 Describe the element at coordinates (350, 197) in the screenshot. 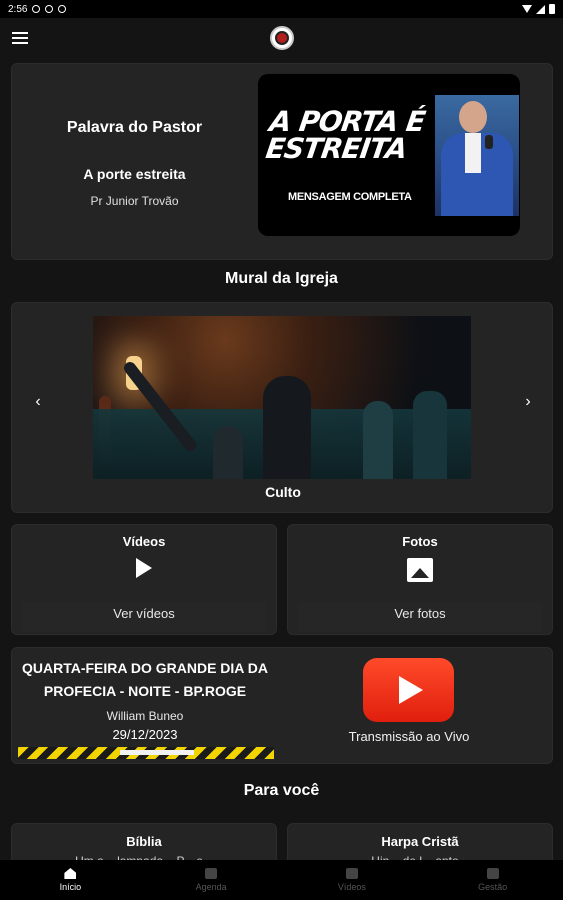

I see `thumbnail-subtitle: MENSAGEM COMPLETA` at that location.